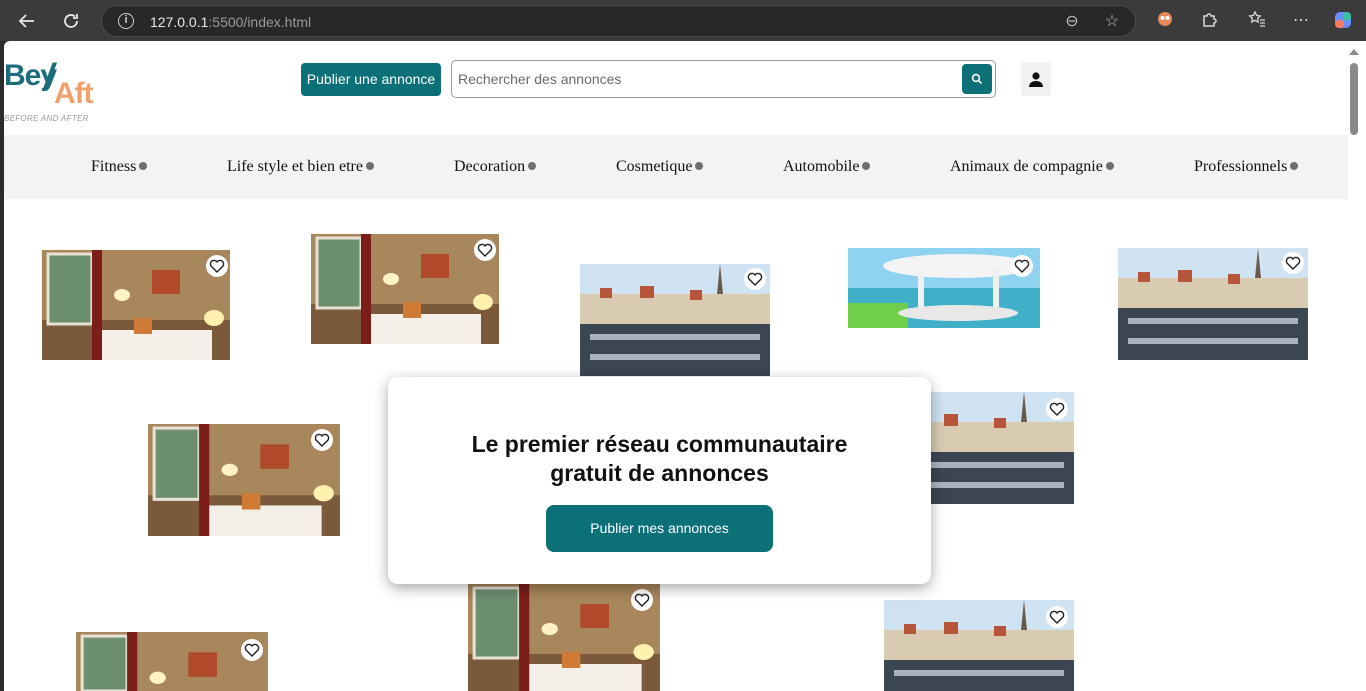 This screenshot has width=1366, height=691. I want to click on category-label: Automobile, so click(821, 166).